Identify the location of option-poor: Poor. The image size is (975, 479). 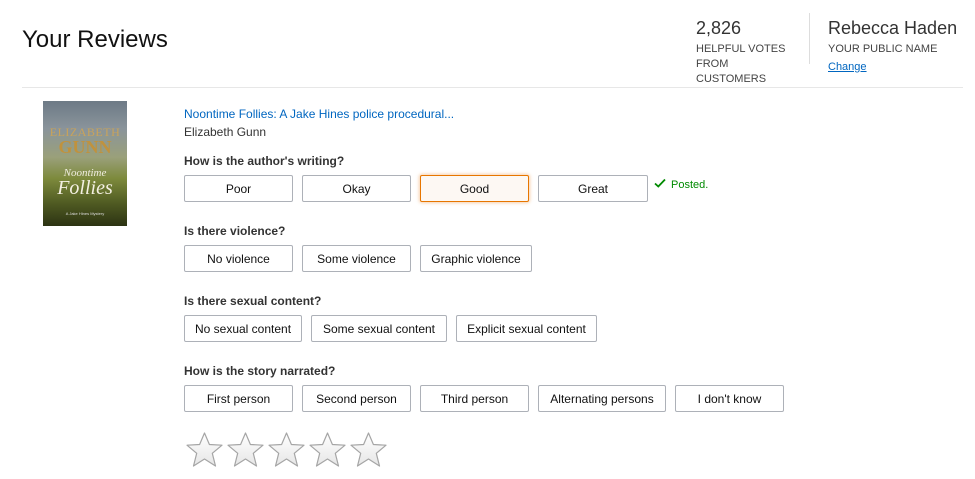
(238, 188).